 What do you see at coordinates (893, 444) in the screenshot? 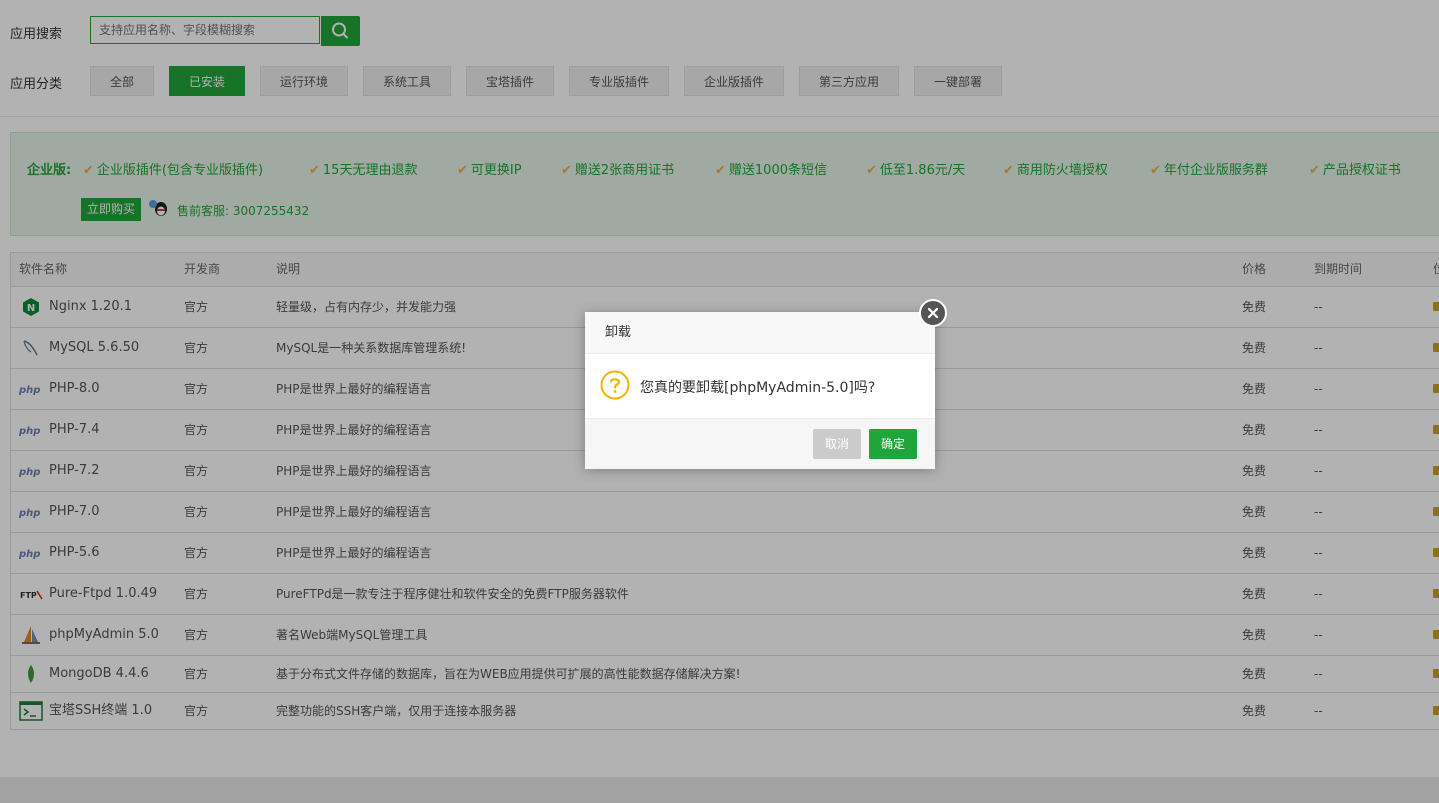
I see `confirm-button: 确定` at bounding box center [893, 444].